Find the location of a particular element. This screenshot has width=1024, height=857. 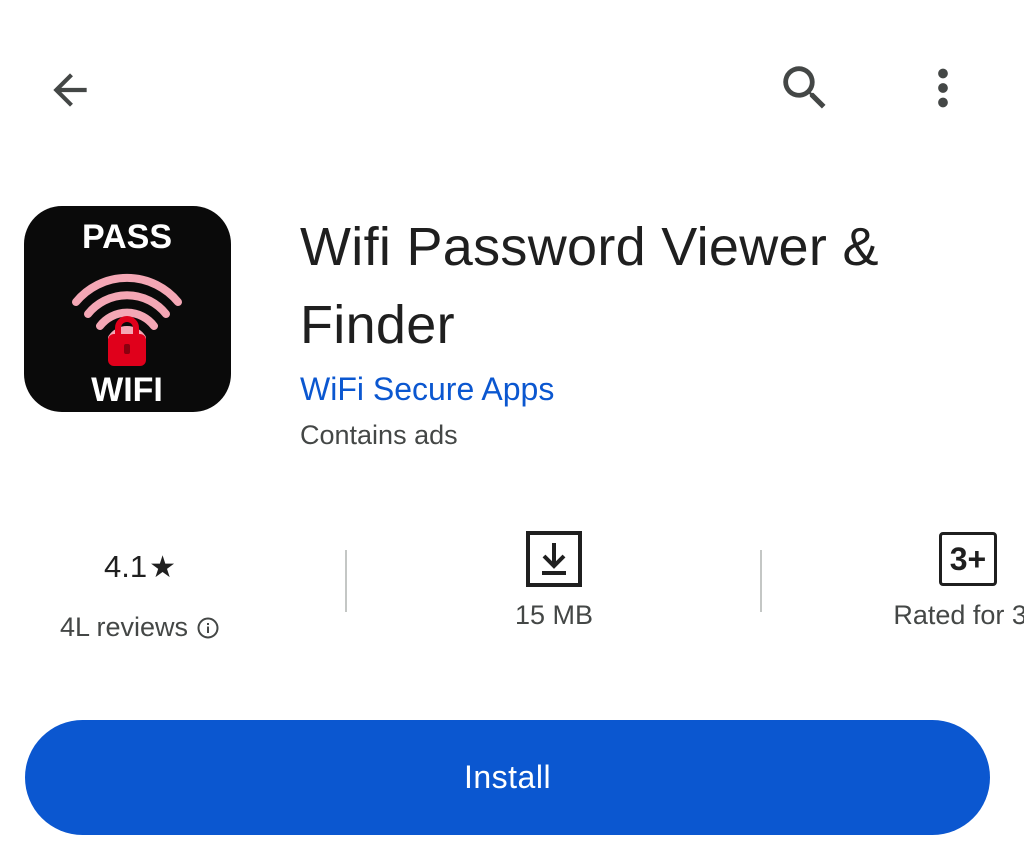

app-icon-top-text: PASS is located at coordinates (127, 237).